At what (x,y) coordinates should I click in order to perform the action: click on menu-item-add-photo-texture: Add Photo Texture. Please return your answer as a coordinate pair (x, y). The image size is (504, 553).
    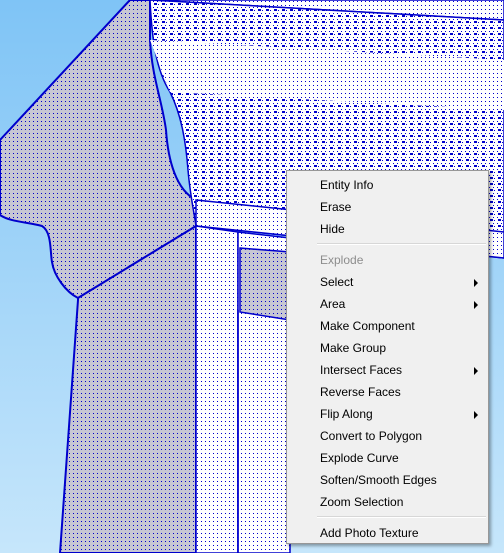
    Looking at the image, I should click on (387, 533).